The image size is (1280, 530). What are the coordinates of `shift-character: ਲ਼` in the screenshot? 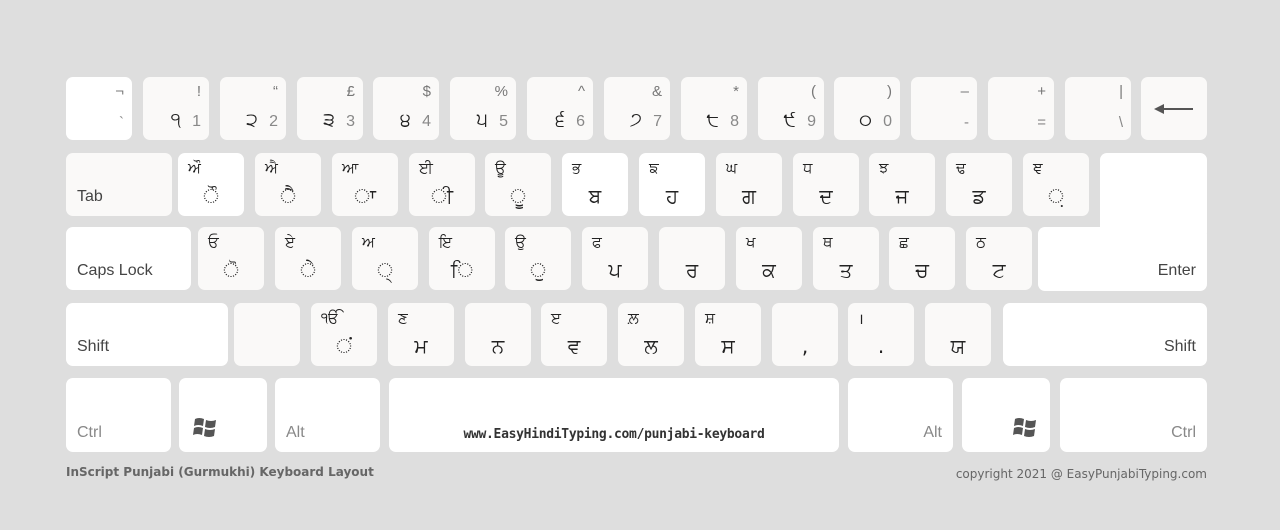 It's located at (633, 318).